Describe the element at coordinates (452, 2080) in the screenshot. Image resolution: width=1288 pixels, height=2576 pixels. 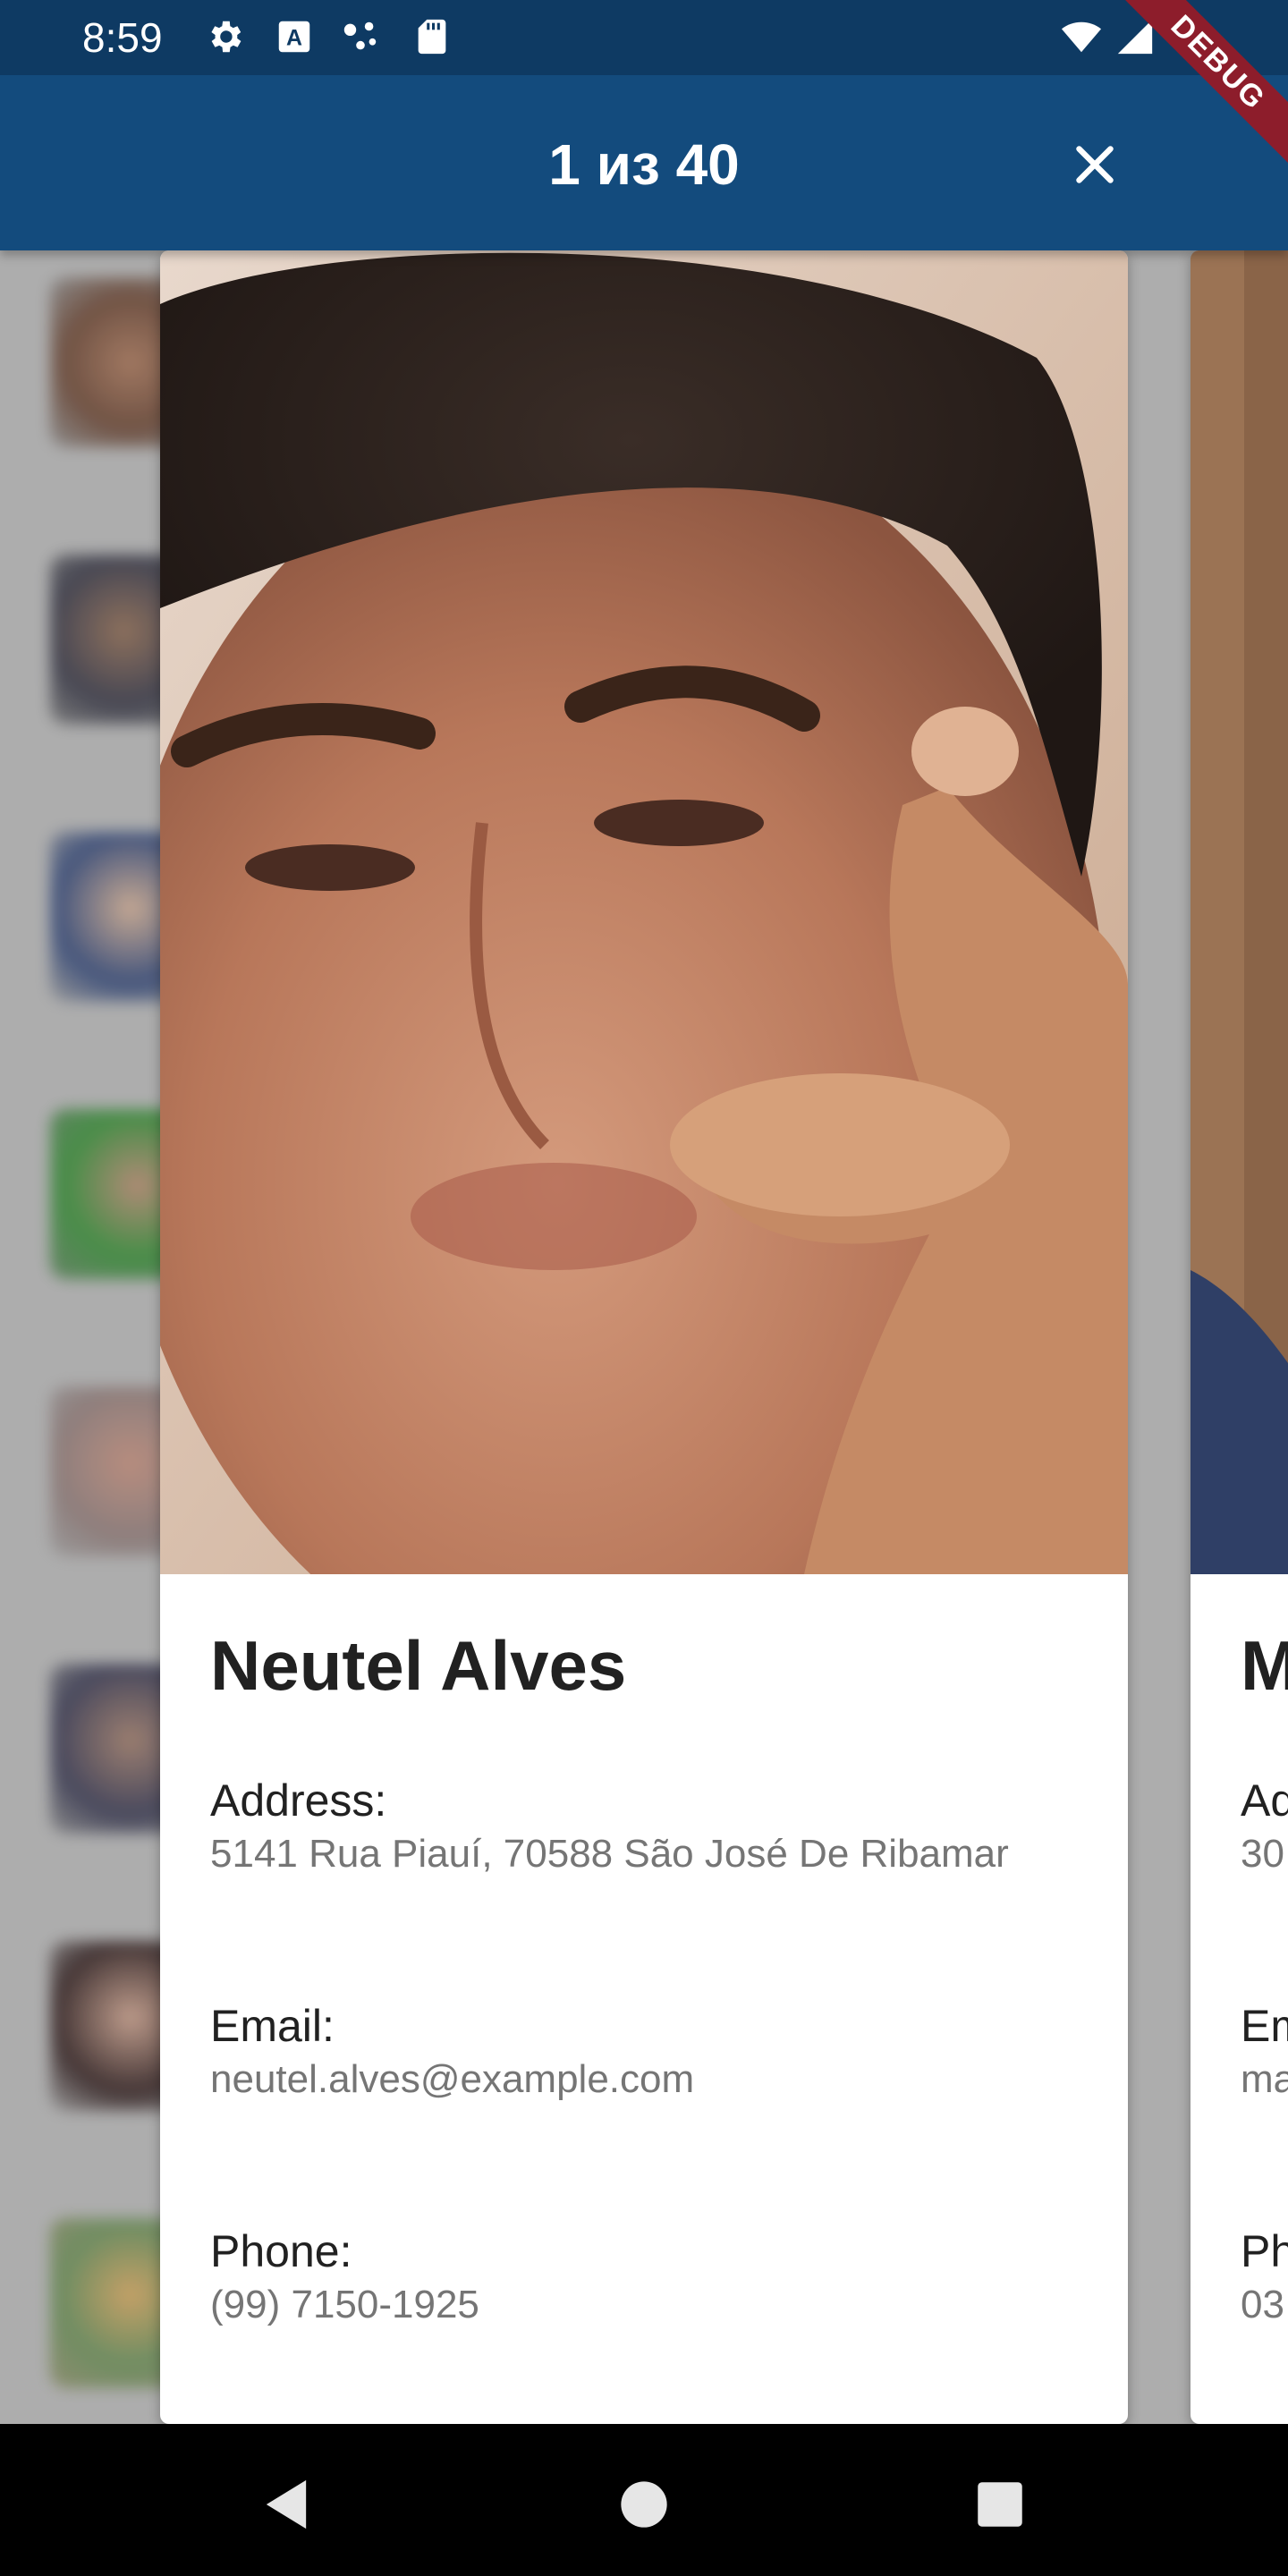
I see `email-value: neutel.alves@example.com` at that location.